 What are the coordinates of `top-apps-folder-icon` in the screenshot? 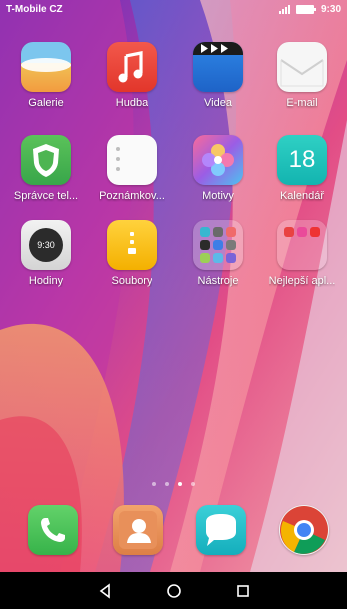 It's located at (302, 245).